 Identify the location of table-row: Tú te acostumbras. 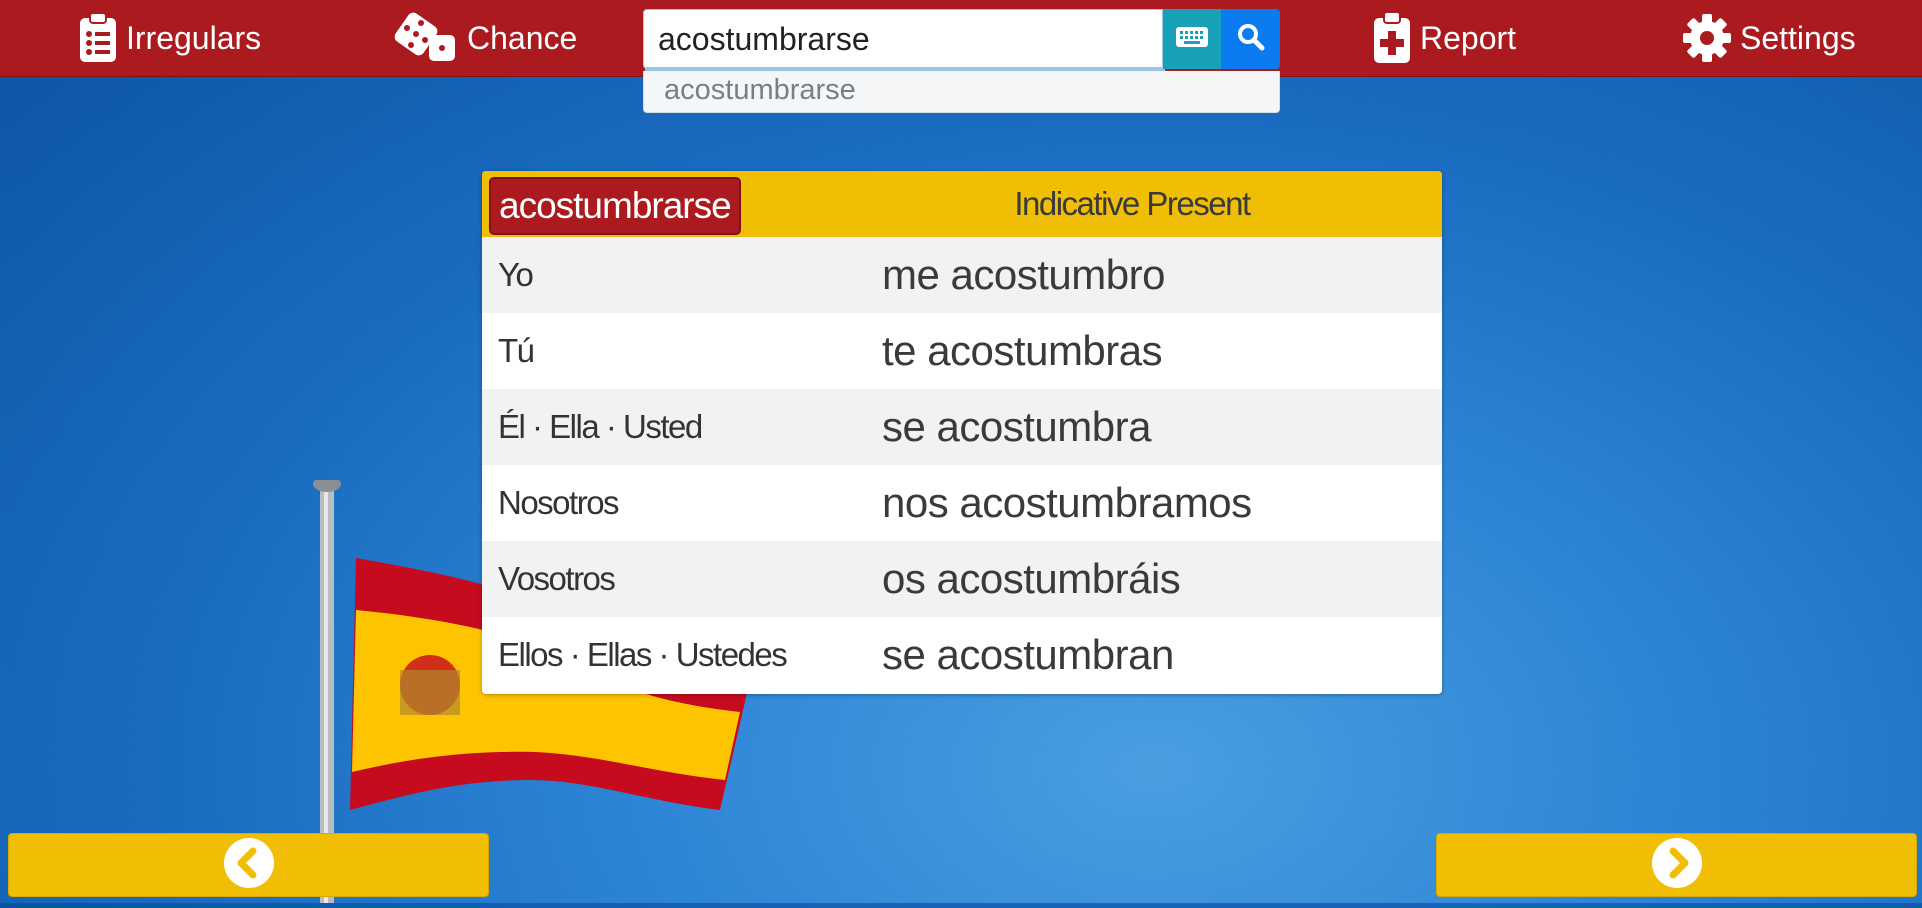
(962, 351).